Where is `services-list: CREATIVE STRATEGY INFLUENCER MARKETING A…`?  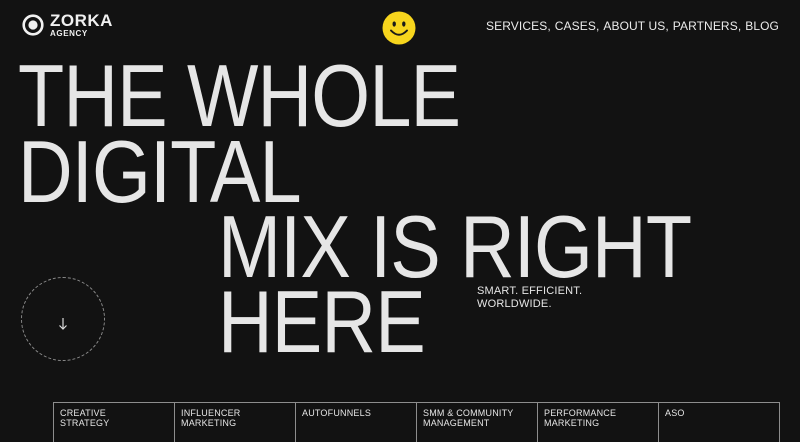 services-list: CREATIVE STRATEGY INFLUENCER MARKETING A… is located at coordinates (416, 422).